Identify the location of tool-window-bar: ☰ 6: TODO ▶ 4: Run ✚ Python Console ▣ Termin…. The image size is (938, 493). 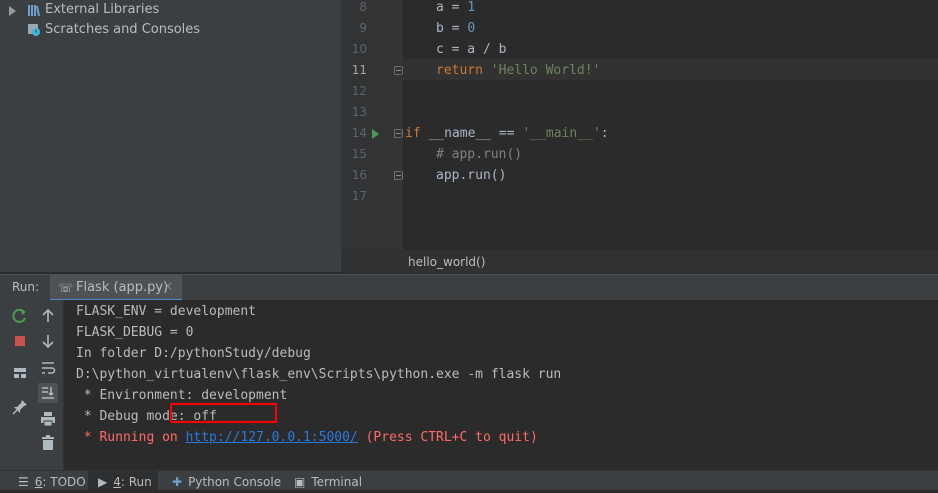
(469, 480).